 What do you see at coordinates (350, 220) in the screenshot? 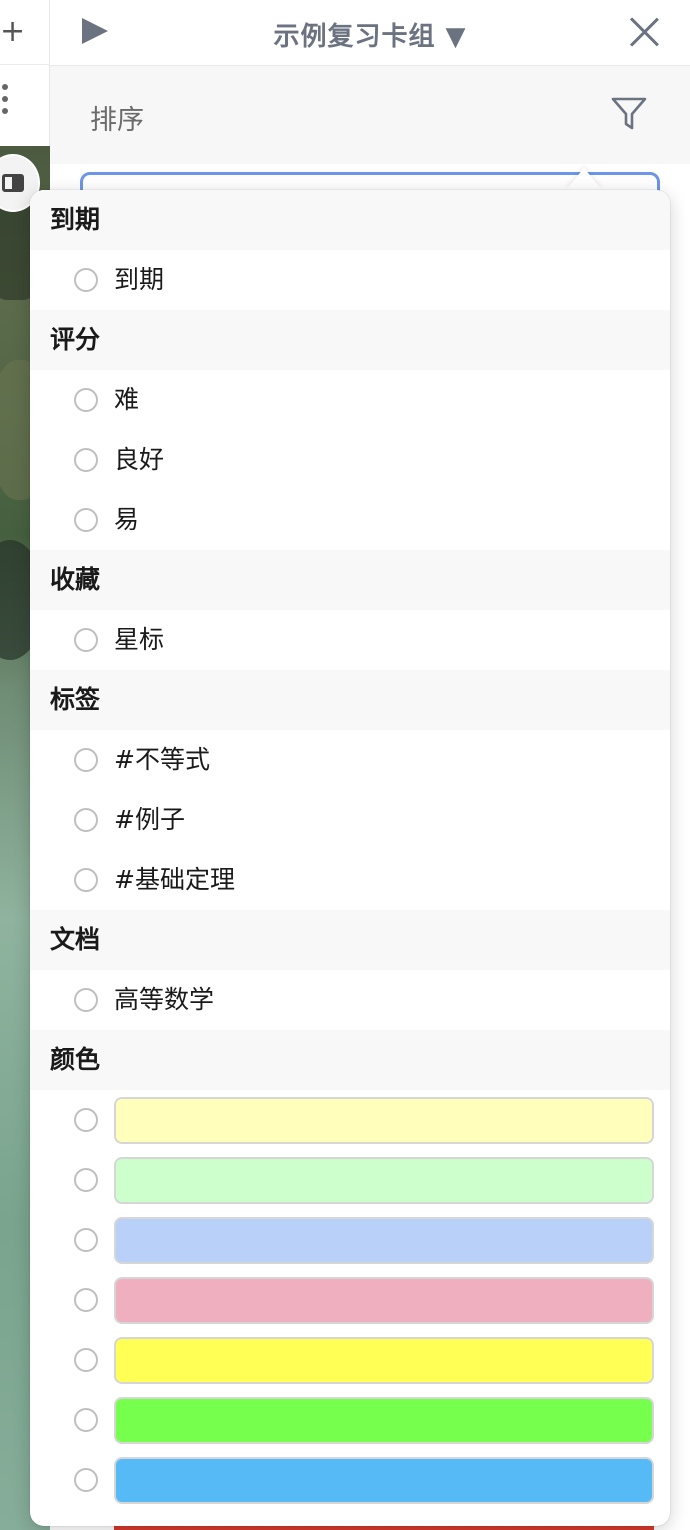
I see `group-title: 到期` at bounding box center [350, 220].